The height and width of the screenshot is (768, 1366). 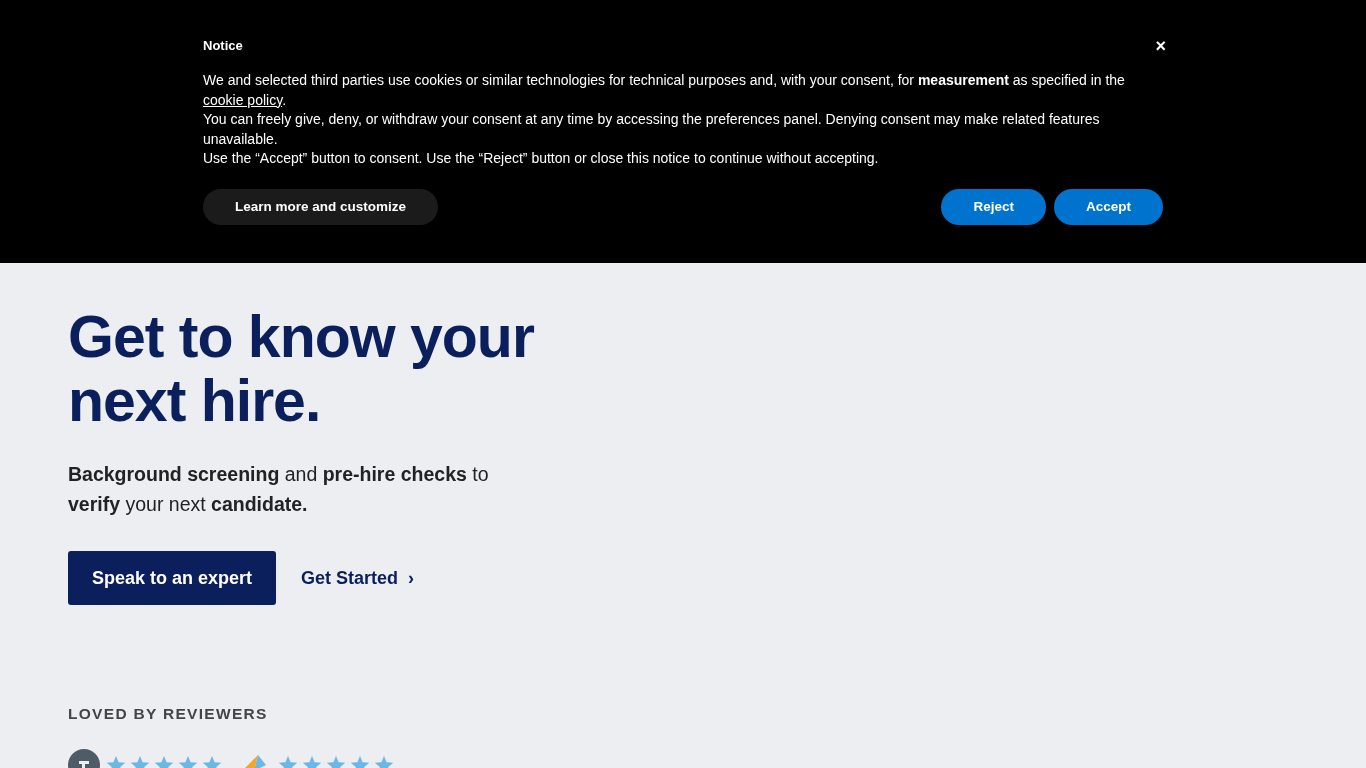 What do you see at coordinates (279, 489) in the screenshot?
I see `hero-subtitle: Background screening and pre-hire checks to verify your next candidate.` at bounding box center [279, 489].